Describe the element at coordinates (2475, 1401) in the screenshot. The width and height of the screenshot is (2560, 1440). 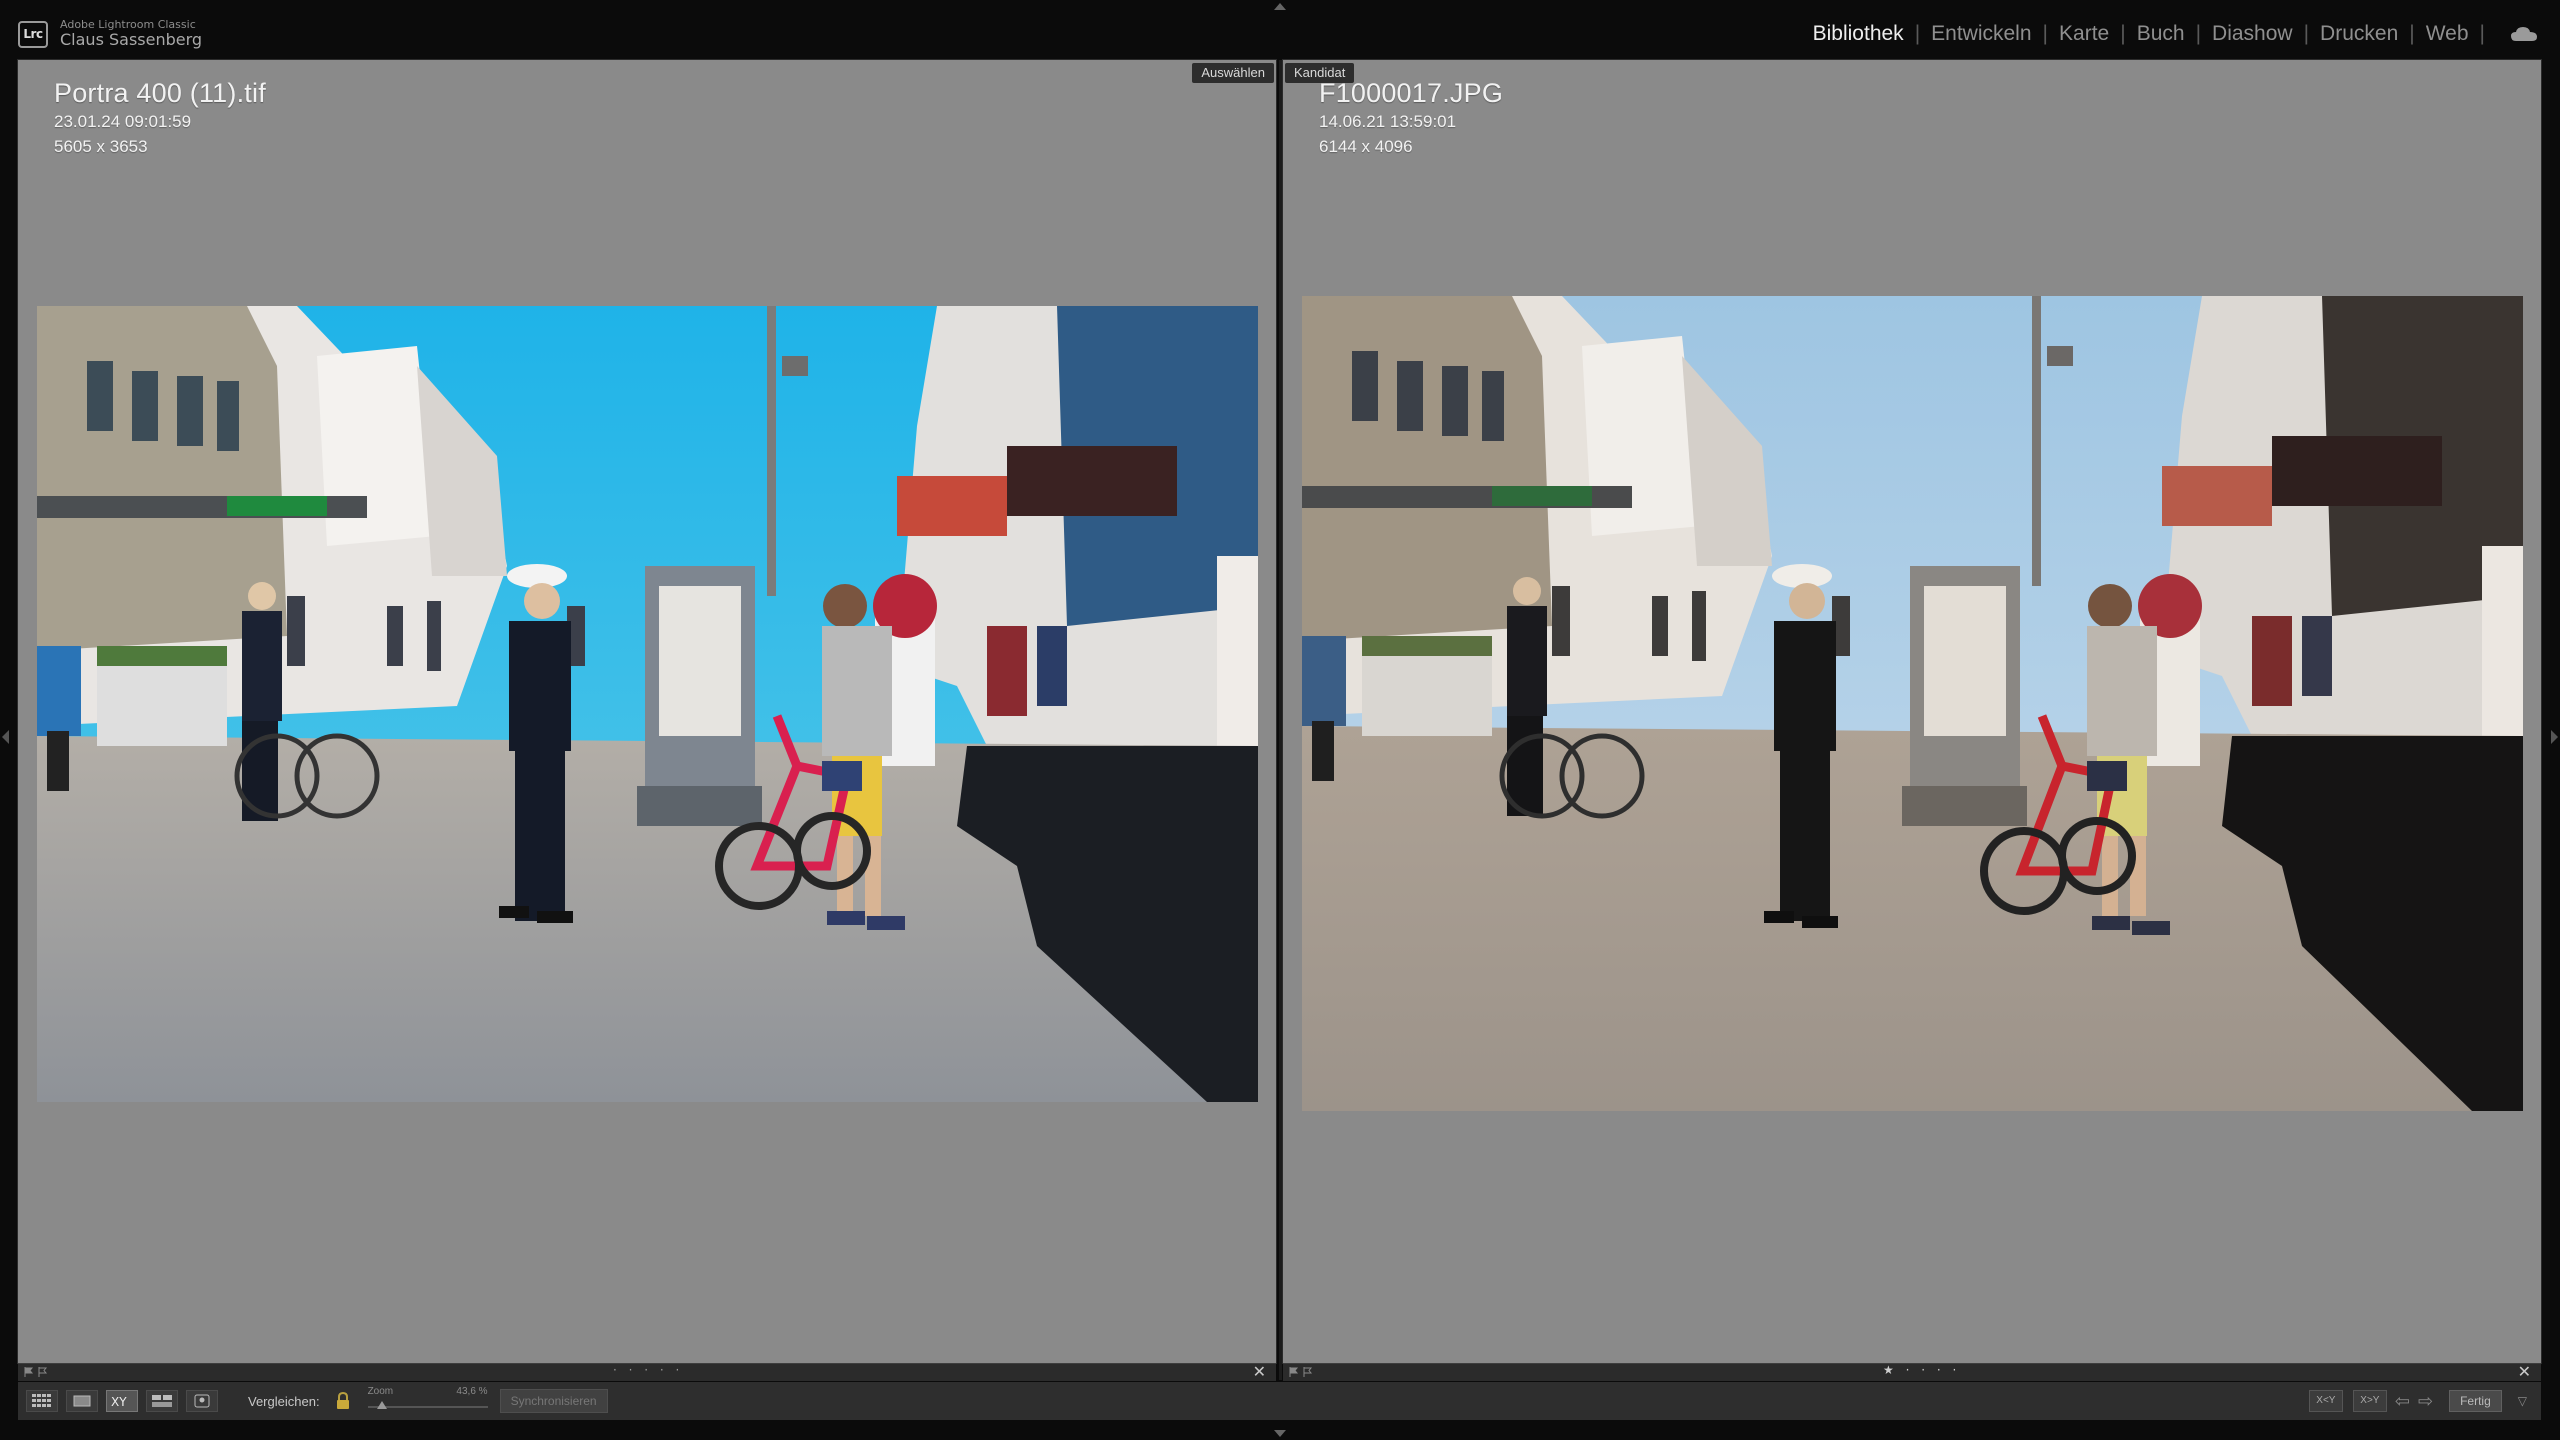
I see `done-button: Fertig` at that location.